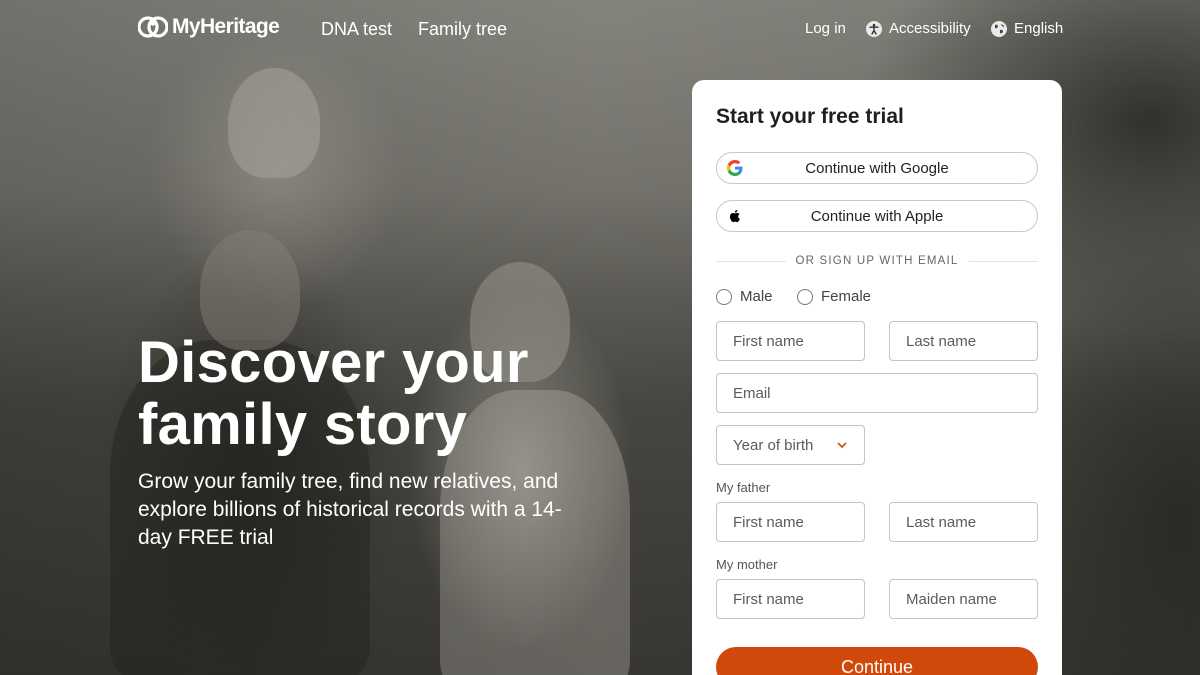  Describe the element at coordinates (999, 28) in the screenshot. I see `globe-icon` at that location.